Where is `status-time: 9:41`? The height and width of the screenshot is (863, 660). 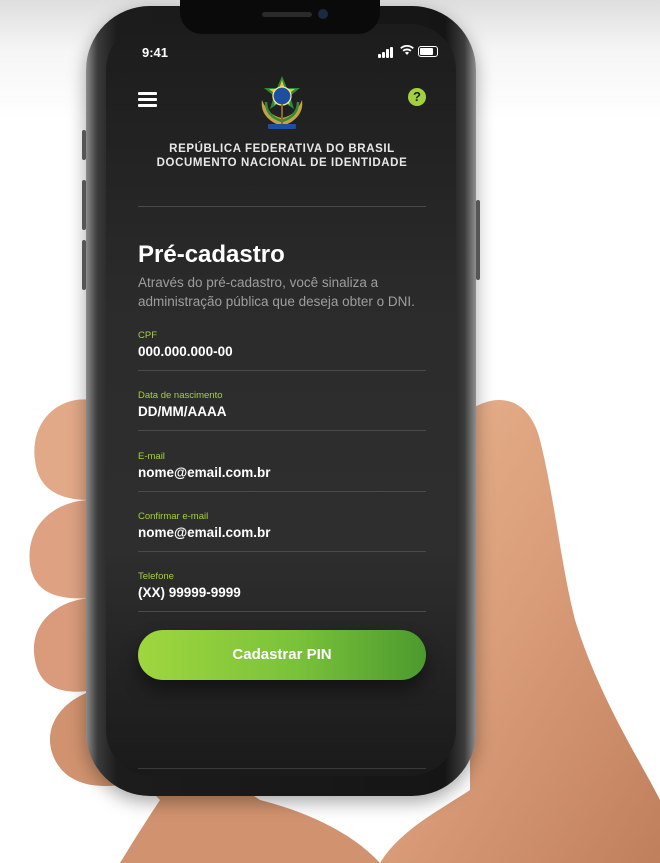 status-time: 9:41 is located at coordinates (155, 52).